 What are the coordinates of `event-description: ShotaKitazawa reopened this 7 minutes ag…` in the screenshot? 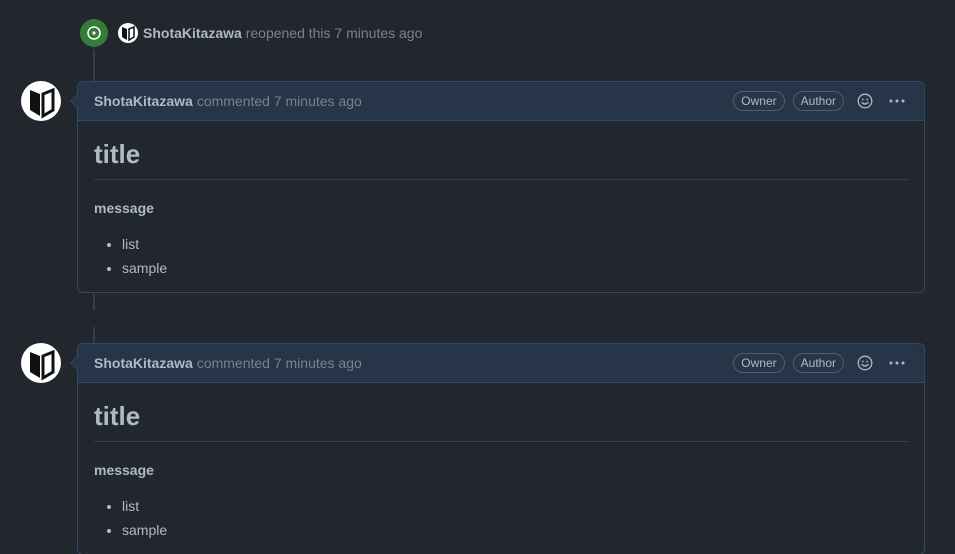 It's located at (282, 33).